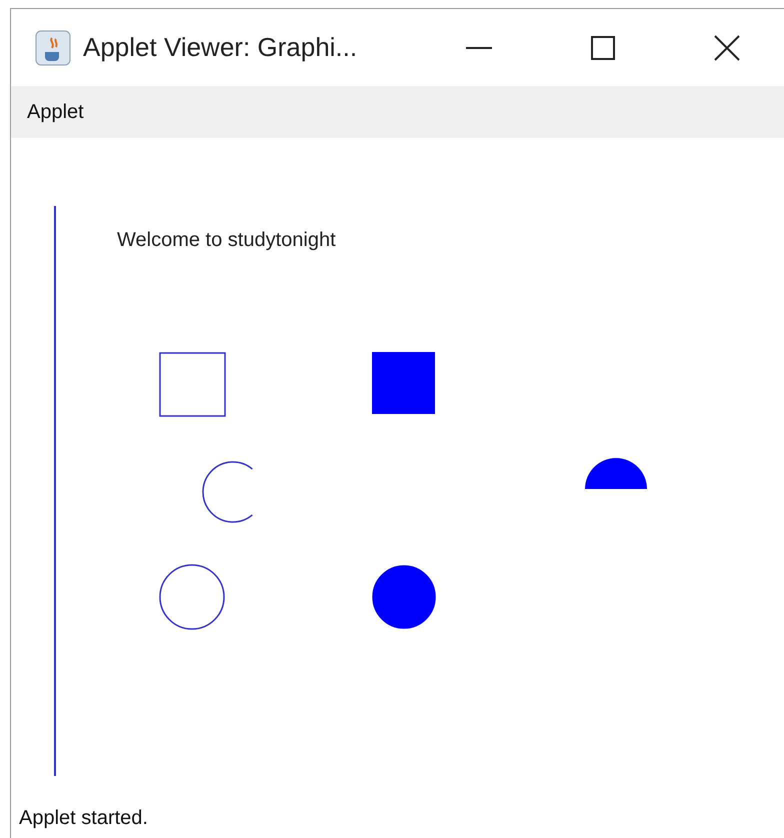 The image size is (784, 838). I want to click on java-cup-icon, so click(53, 48).